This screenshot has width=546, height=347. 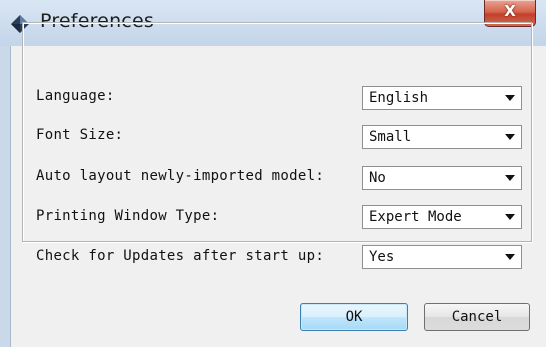 What do you see at coordinates (510, 11) in the screenshot?
I see `close-icon: X` at bounding box center [510, 11].